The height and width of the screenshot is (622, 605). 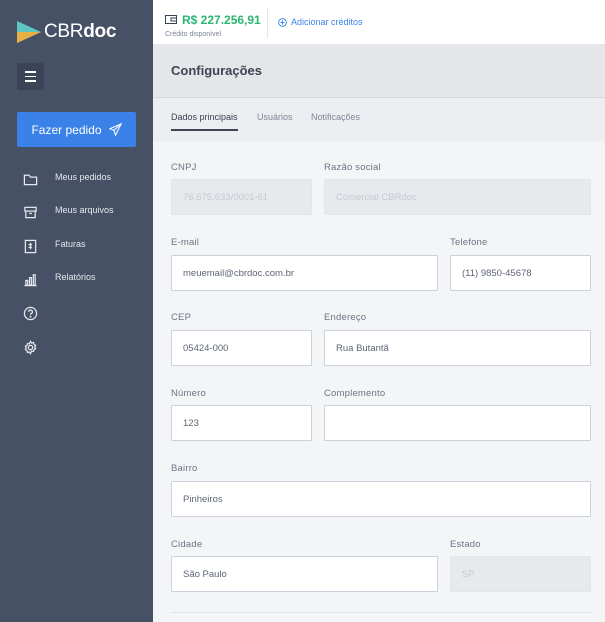 What do you see at coordinates (80, 31) in the screenshot?
I see `brand-name: CBRdoc` at bounding box center [80, 31].